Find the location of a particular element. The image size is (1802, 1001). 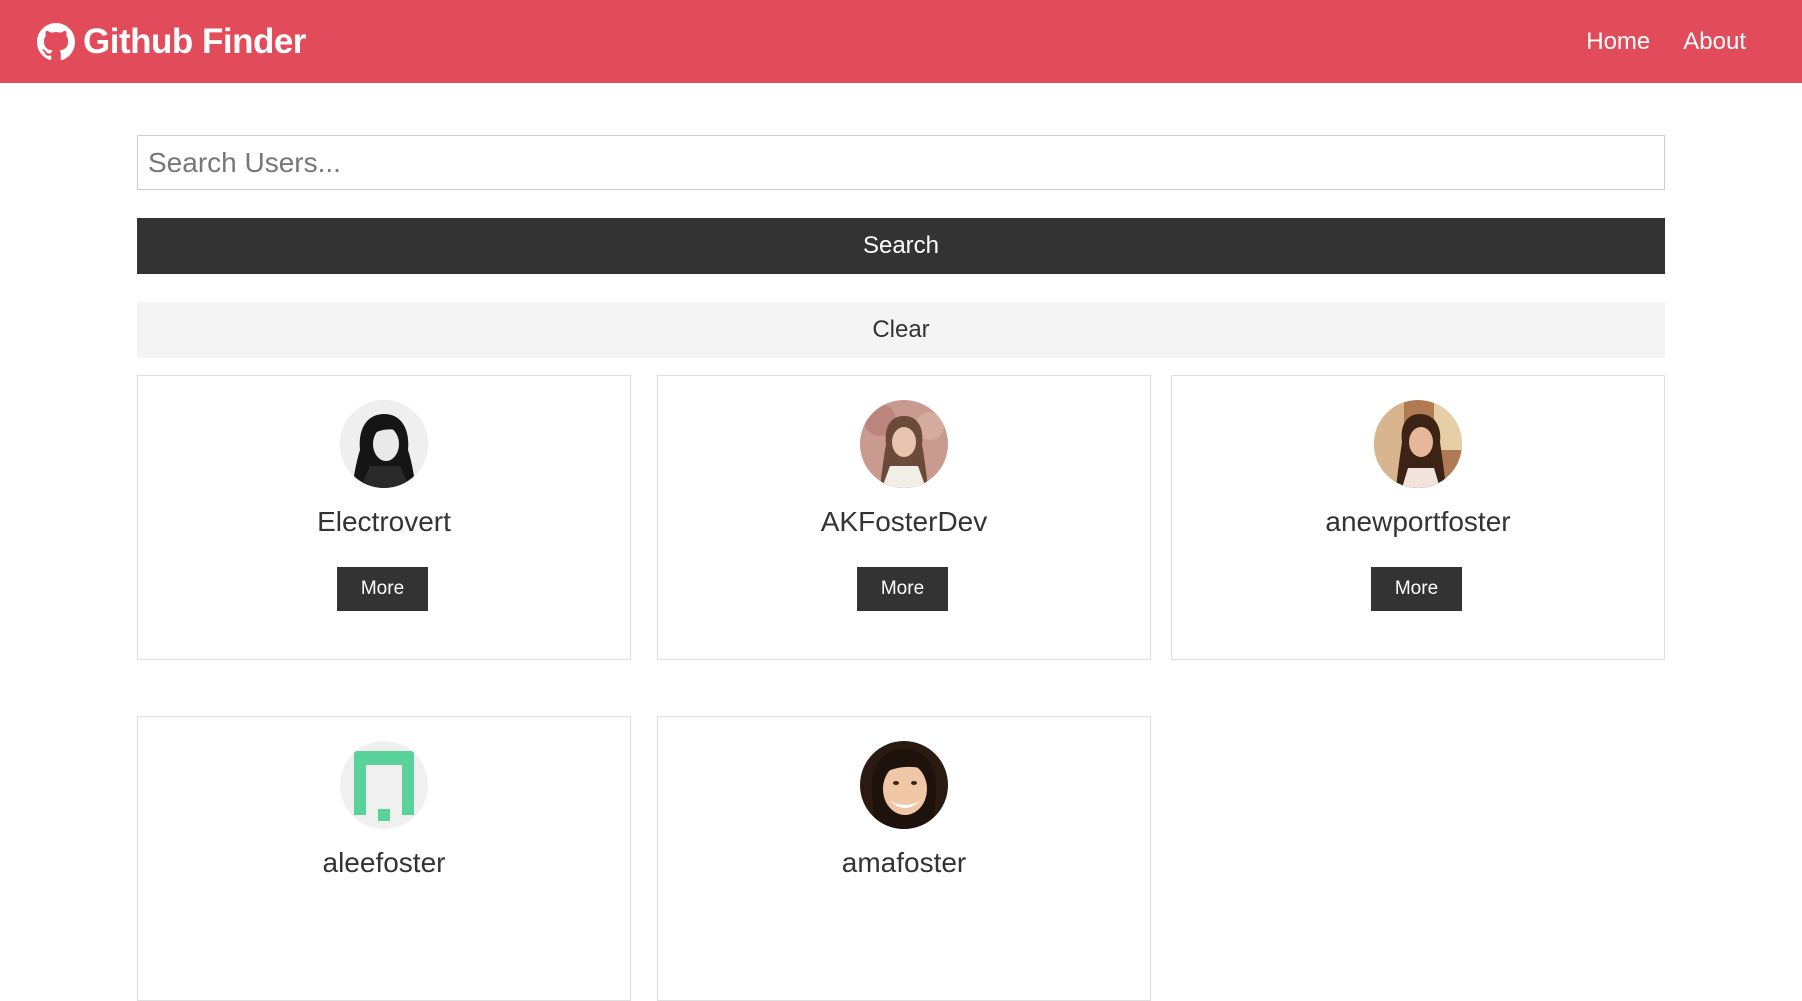

username: AKFosterDev is located at coordinates (904, 521).